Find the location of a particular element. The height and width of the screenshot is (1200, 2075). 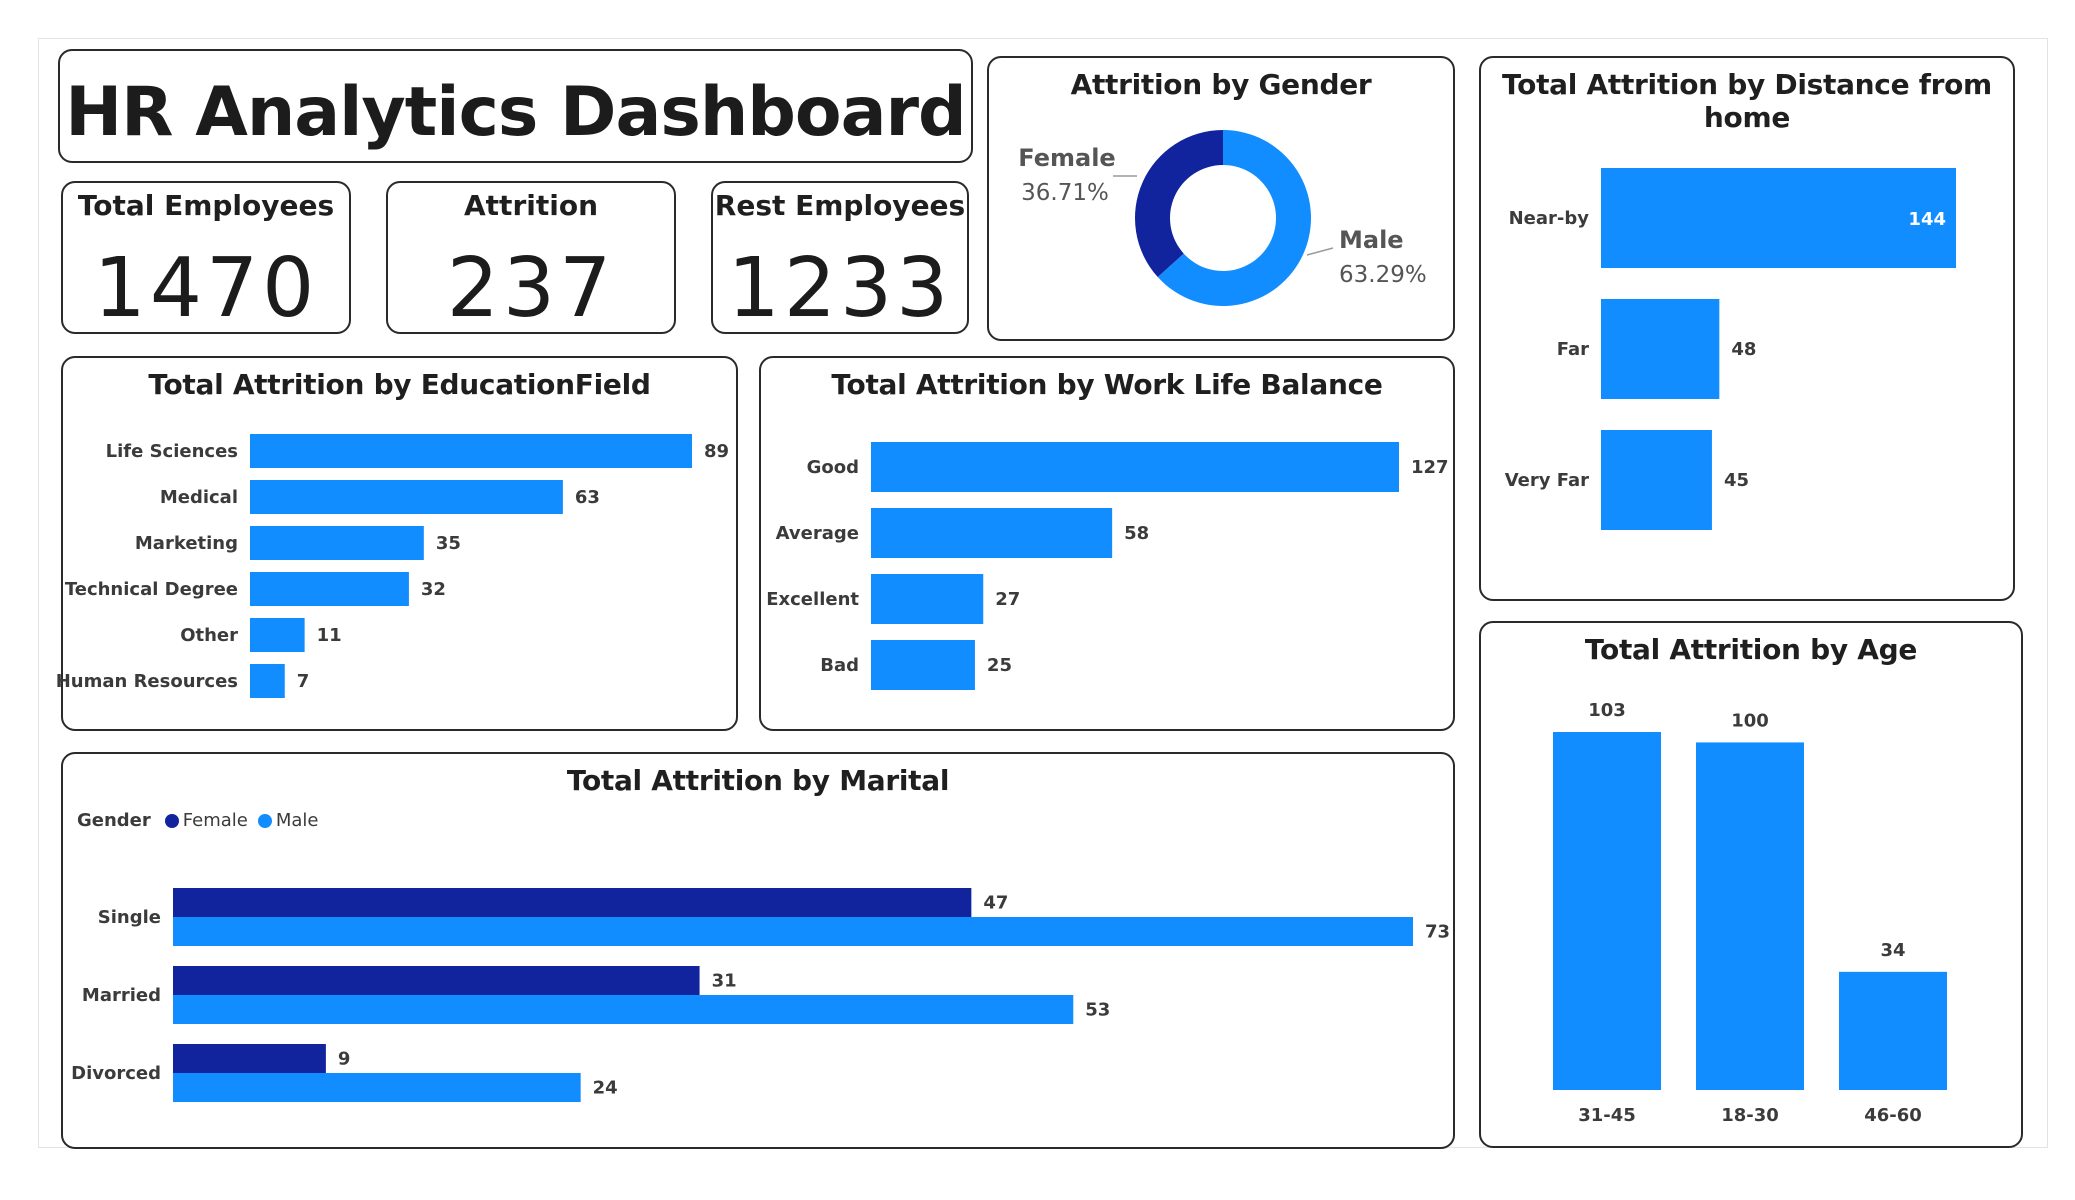

category-label-near-by: Near-by is located at coordinates (1549, 218).